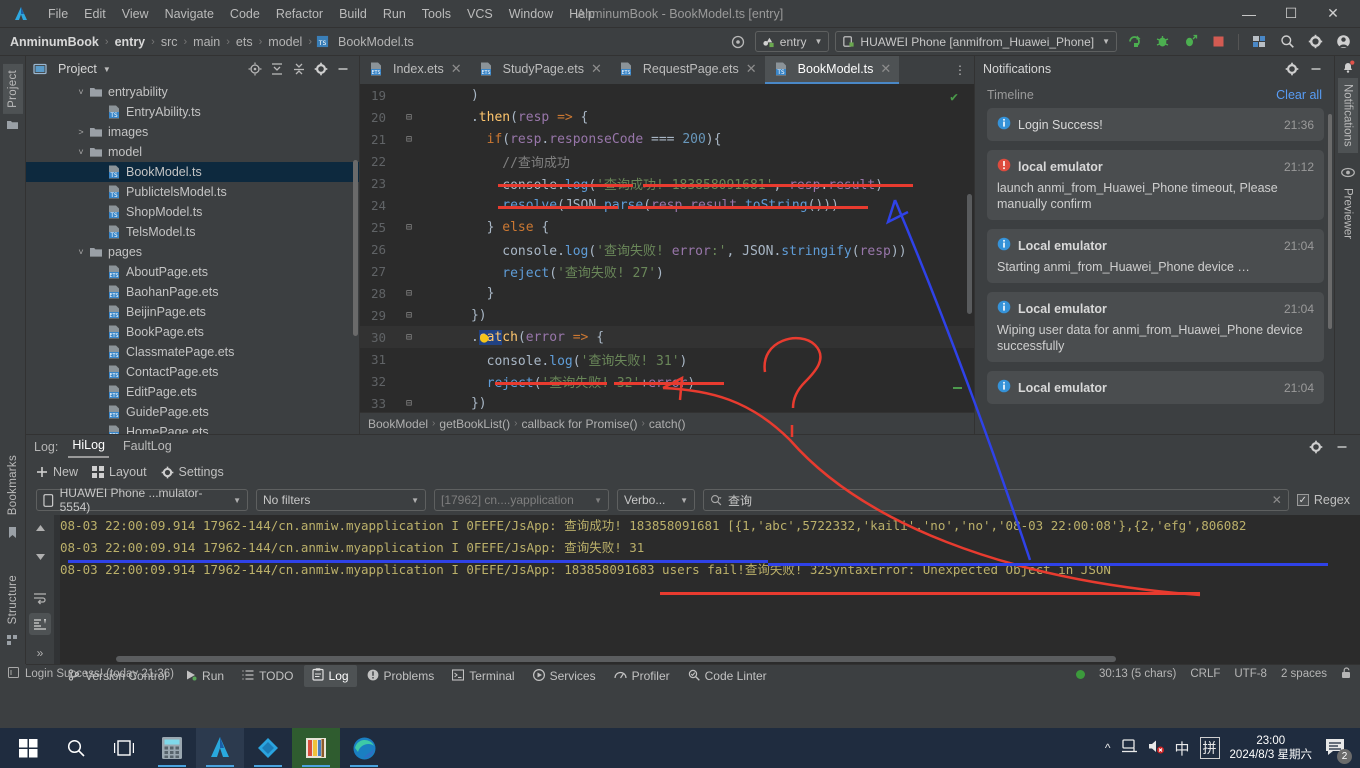 This screenshot has width=1360, height=768. Describe the element at coordinates (474, 424) in the screenshot. I see `editor-breadcrumb-method: getBookList()` at that location.